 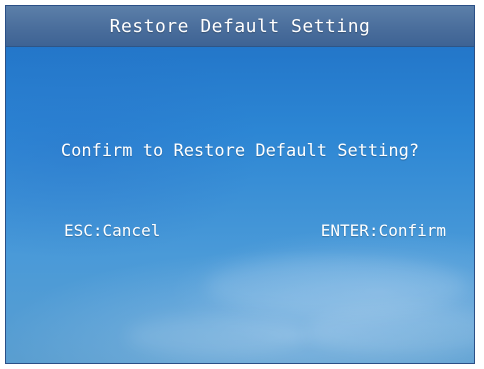 What do you see at coordinates (383, 230) in the screenshot?
I see `confirm-key-hint: ENTER:Confirm` at bounding box center [383, 230].